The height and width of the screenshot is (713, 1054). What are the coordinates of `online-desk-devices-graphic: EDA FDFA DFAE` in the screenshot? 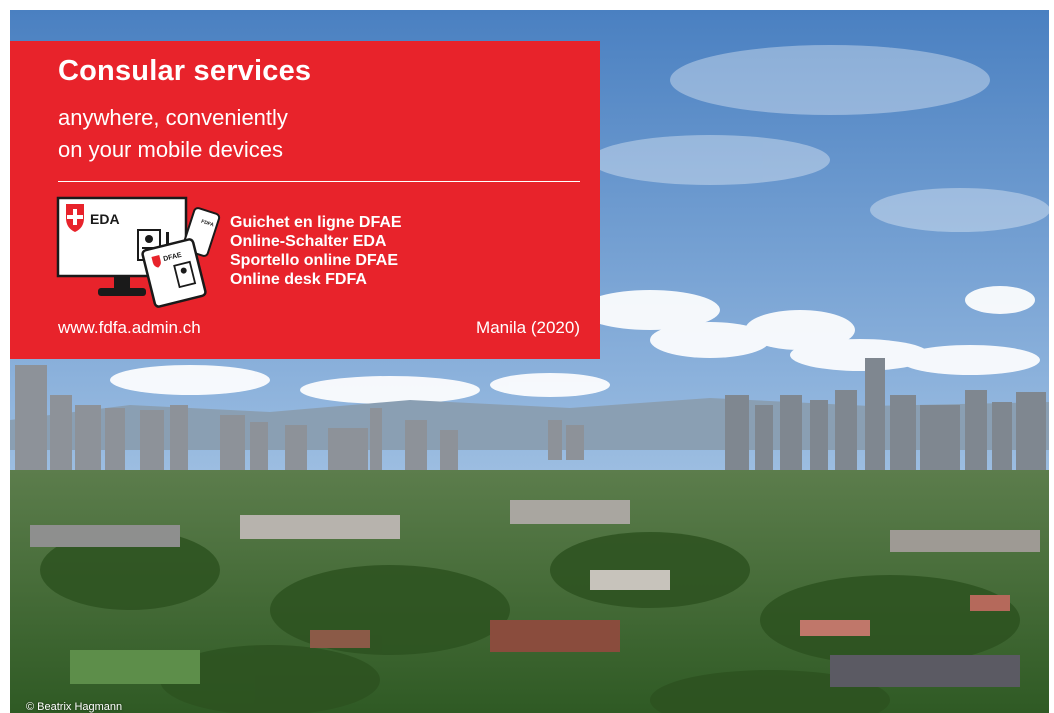 It's located at (138, 252).